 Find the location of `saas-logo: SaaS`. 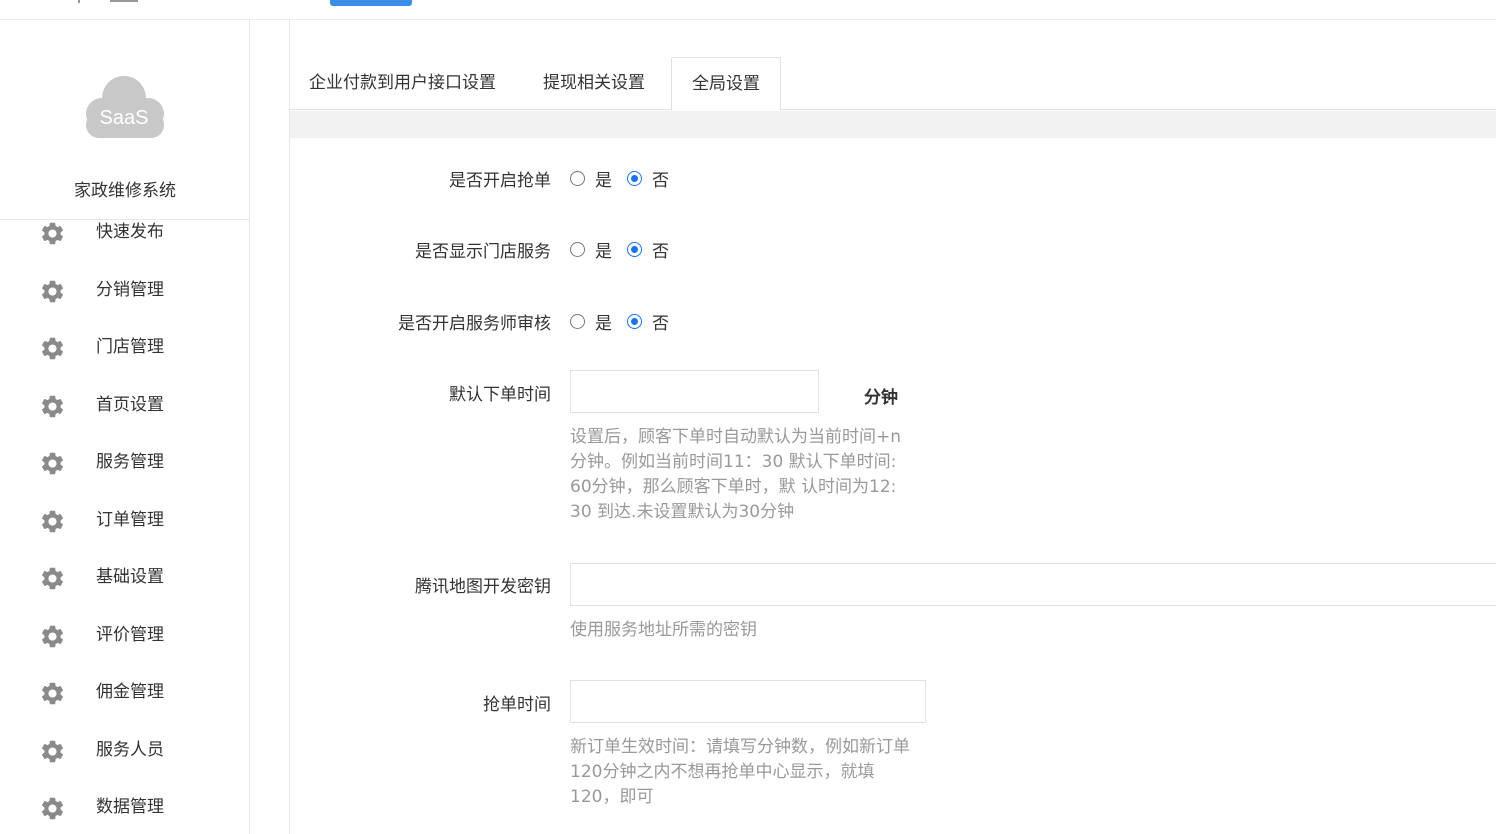

saas-logo: SaaS is located at coordinates (124, 108).